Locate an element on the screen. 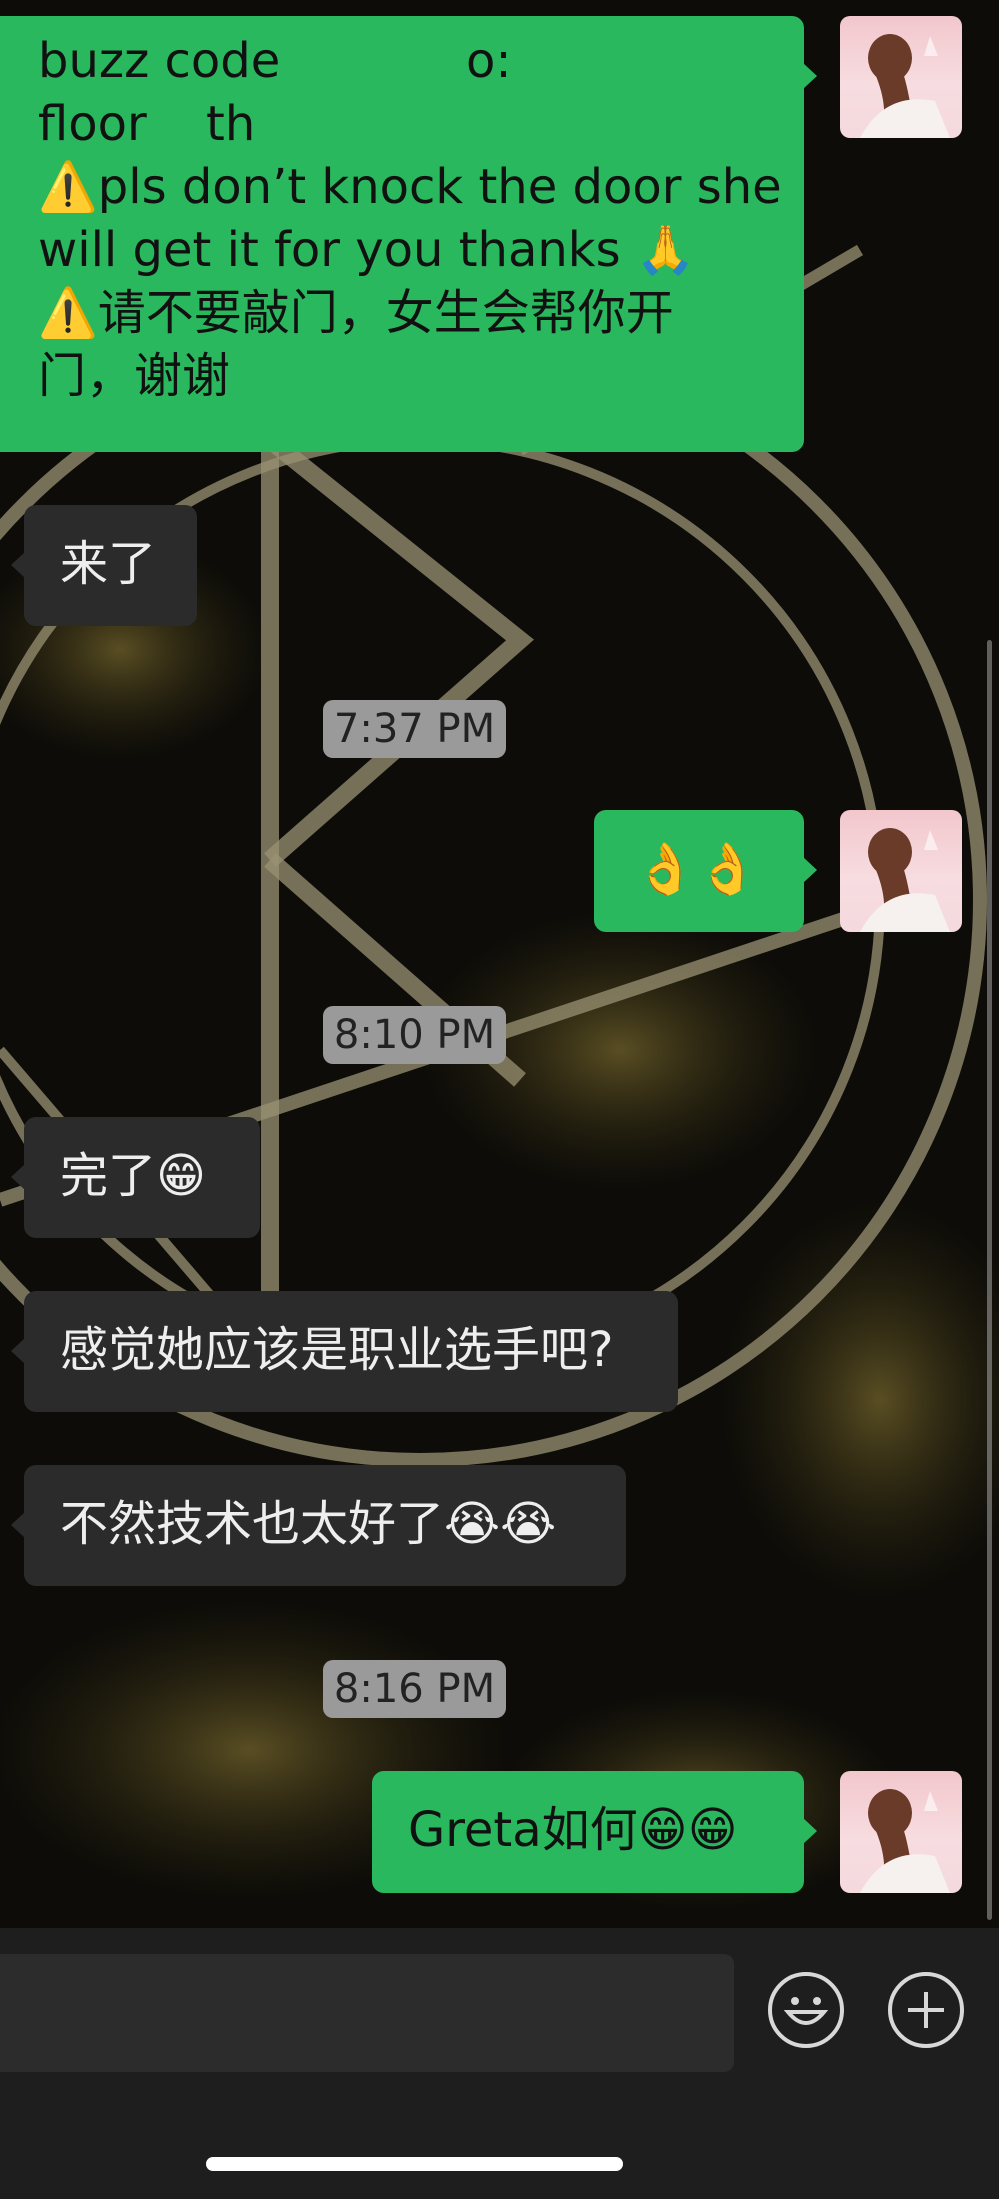 This screenshot has width=999, height=2199. message-line: floor th is located at coordinates (147, 124).